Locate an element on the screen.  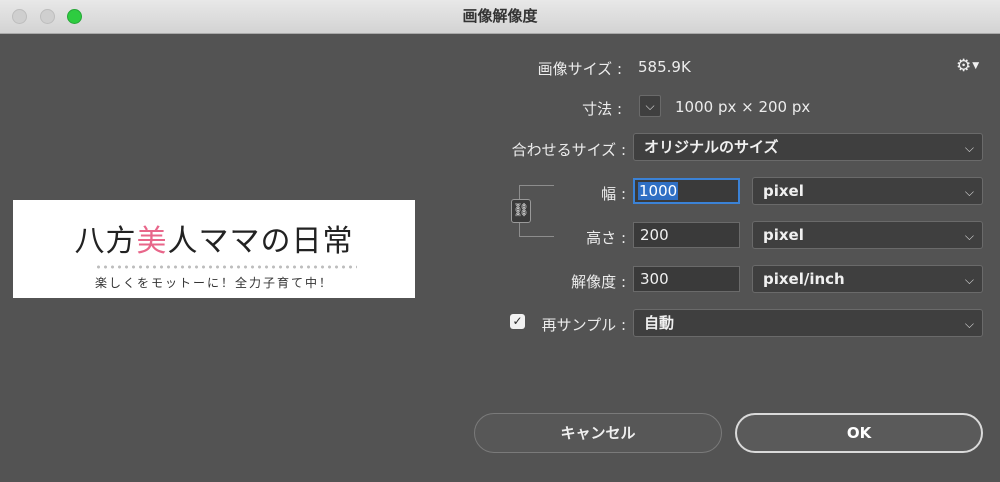
preview-title-part2: 人ママの日常 is located at coordinates (260, 241).